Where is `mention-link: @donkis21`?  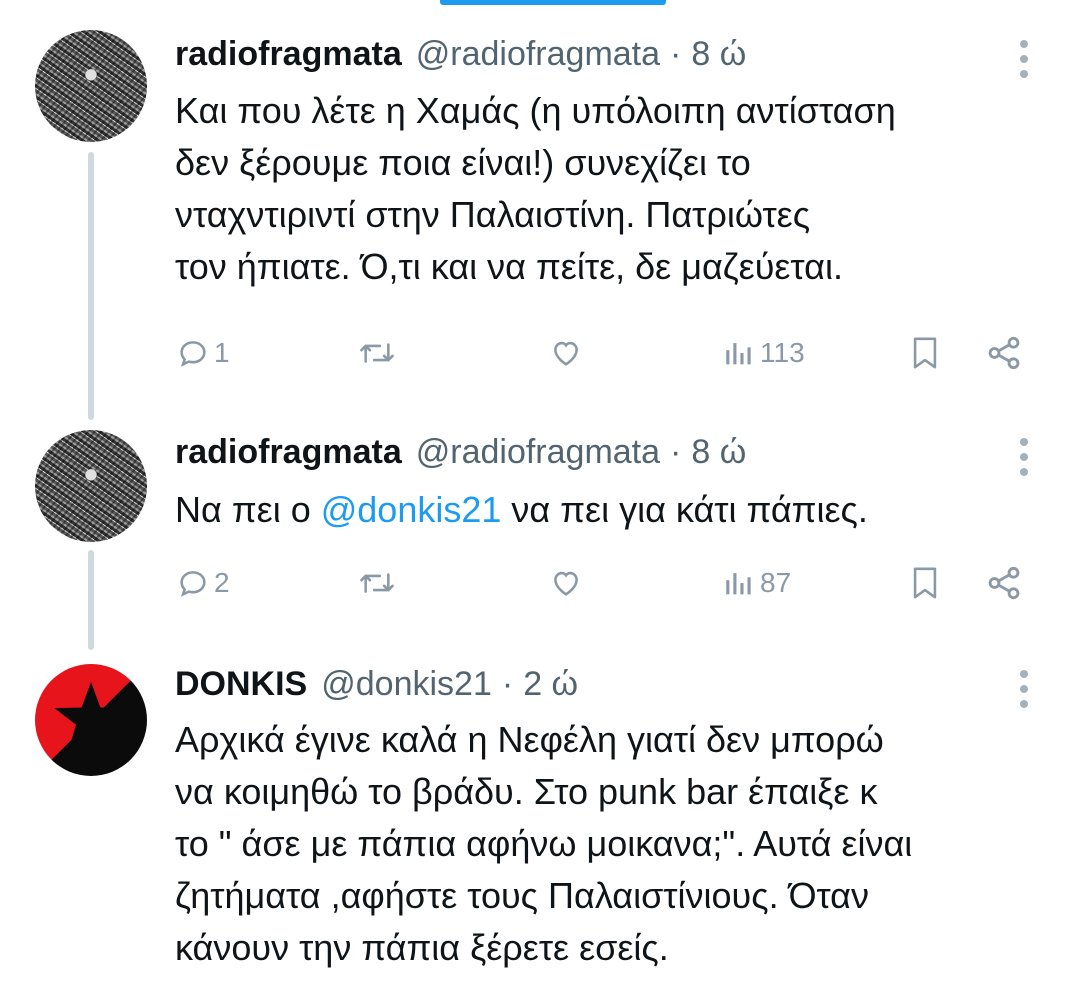 mention-link: @donkis21 is located at coordinates (411, 509).